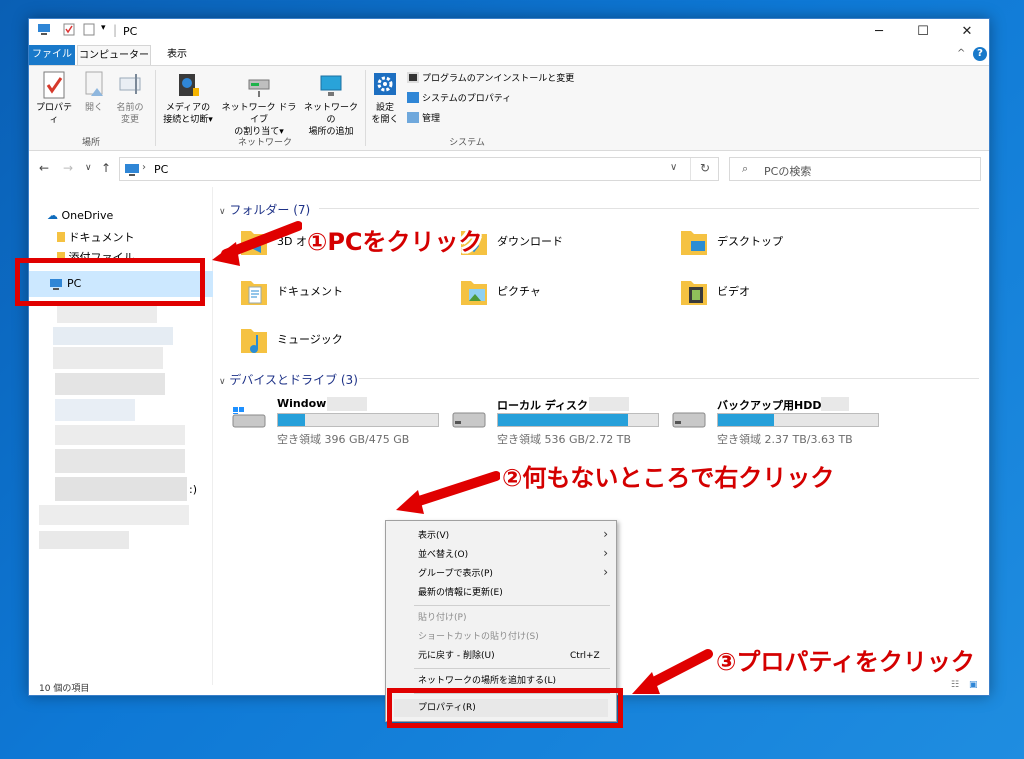 The image size is (1024, 759). What do you see at coordinates (89, 31) in the screenshot?
I see `new-folder-quick-icon` at bounding box center [89, 31].